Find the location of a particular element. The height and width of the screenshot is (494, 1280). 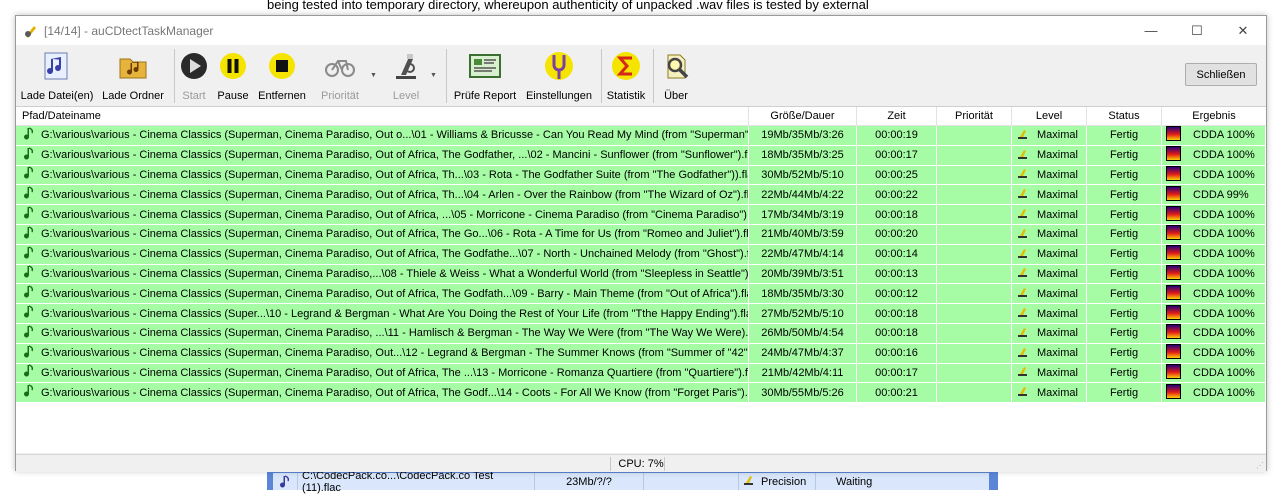

title-bar: [14/14] - auCDtectTaskManager — ☐ ✕ is located at coordinates (641, 30).